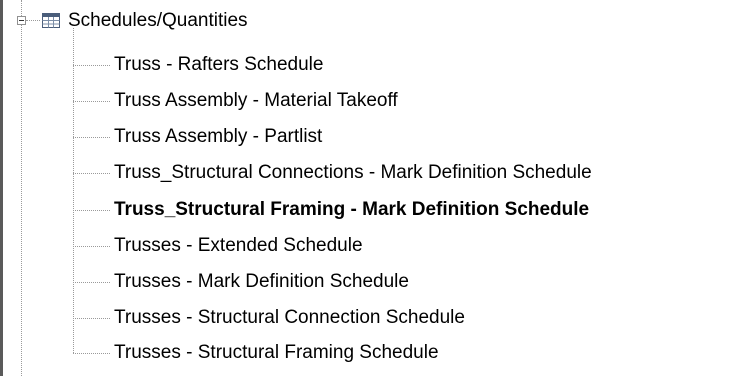 The width and height of the screenshot is (742, 376). What do you see at coordinates (158, 21) in the screenshot?
I see `tree-node-schedules-quantities: Schedules/Quantities` at bounding box center [158, 21].